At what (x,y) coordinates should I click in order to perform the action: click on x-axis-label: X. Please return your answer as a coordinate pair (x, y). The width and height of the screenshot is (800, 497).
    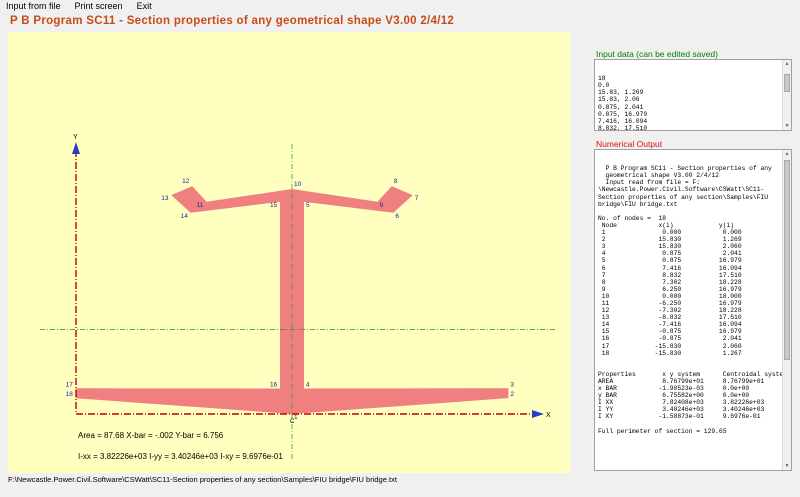
    Looking at the image, I should click on (548, 415).